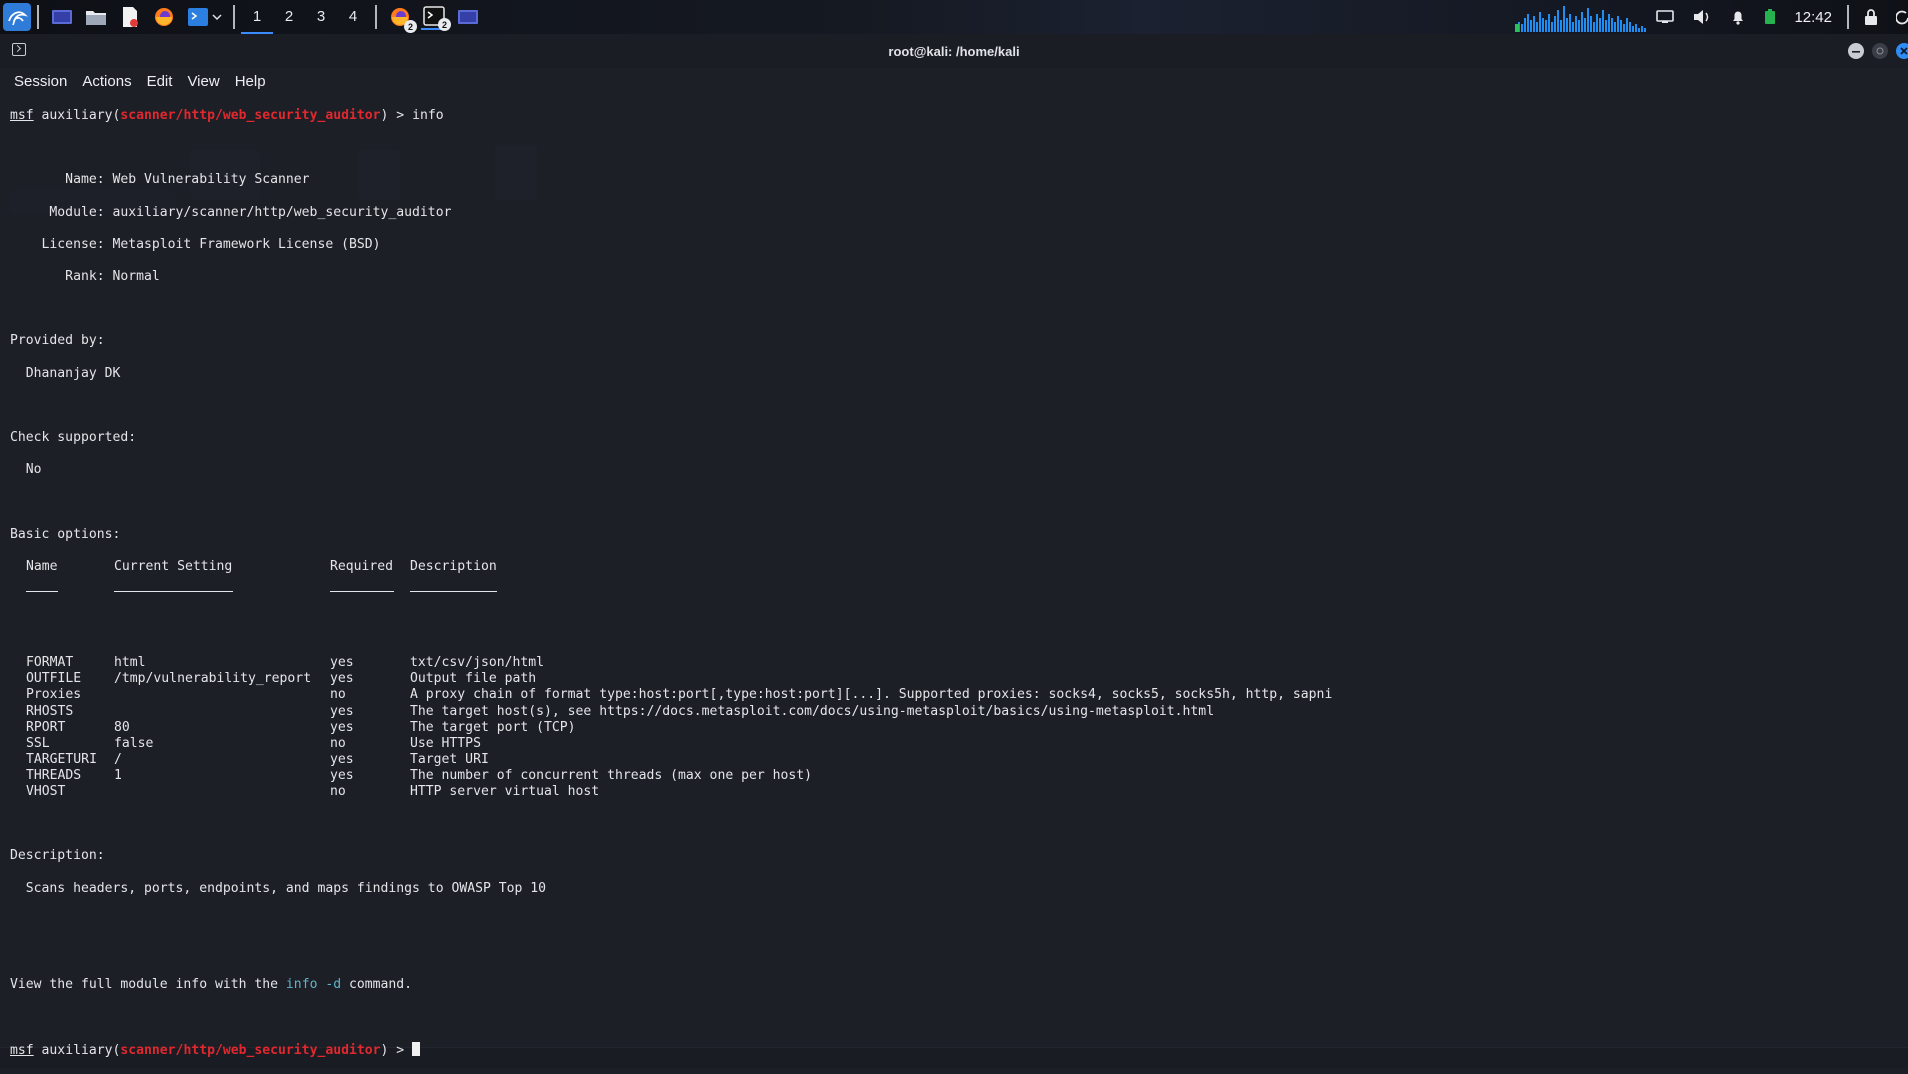  Describe the element at coordinates (49, 663) in the screenshot. I see `option-name: FORMAT` at that location.